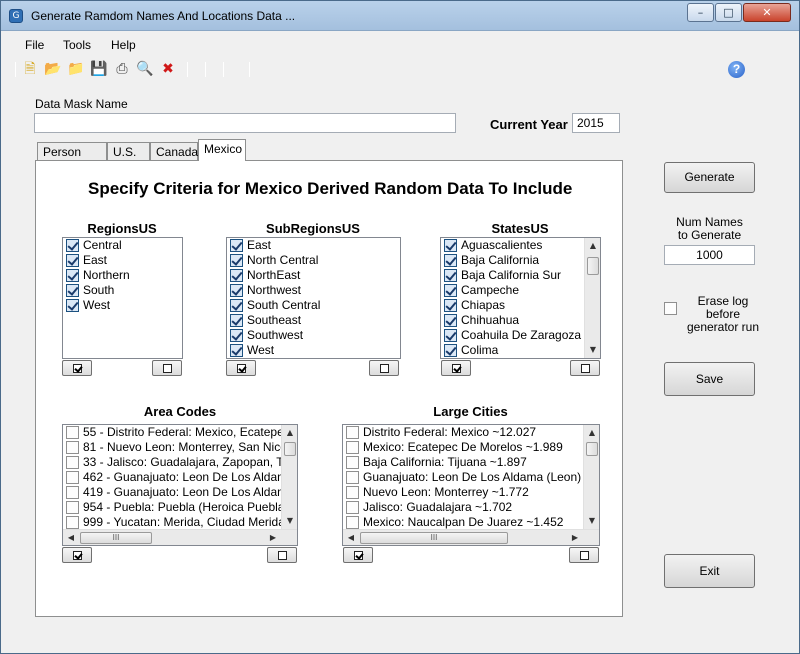 This screenshot has height=654, width=800. What do you see at coordinates (122, 275) in the screenshot?
I see `list-item: Northern` at bounding box center [122, 275].